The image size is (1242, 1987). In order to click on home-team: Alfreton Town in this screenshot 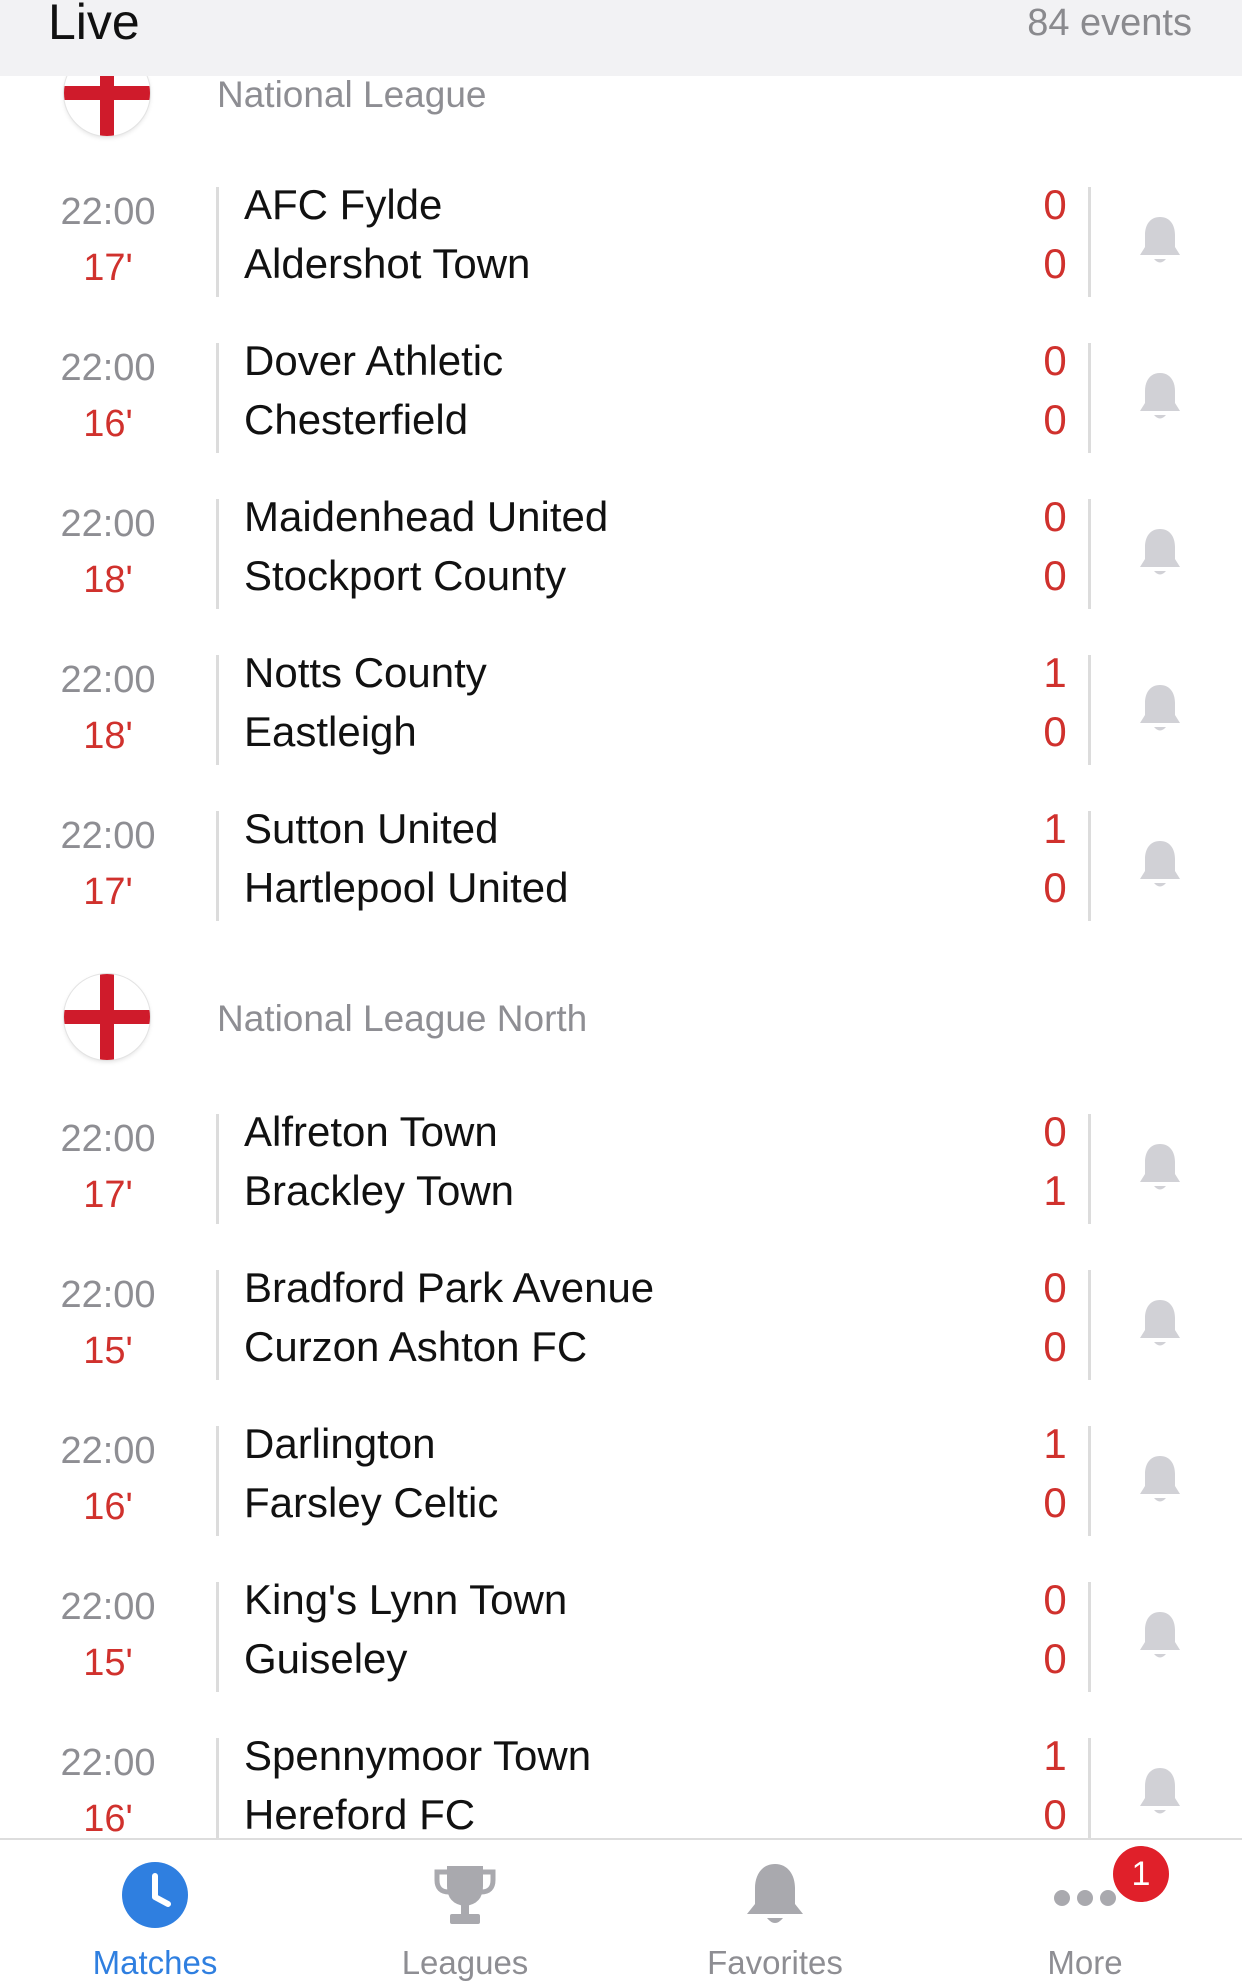, I will do `click(371, 1131)`.